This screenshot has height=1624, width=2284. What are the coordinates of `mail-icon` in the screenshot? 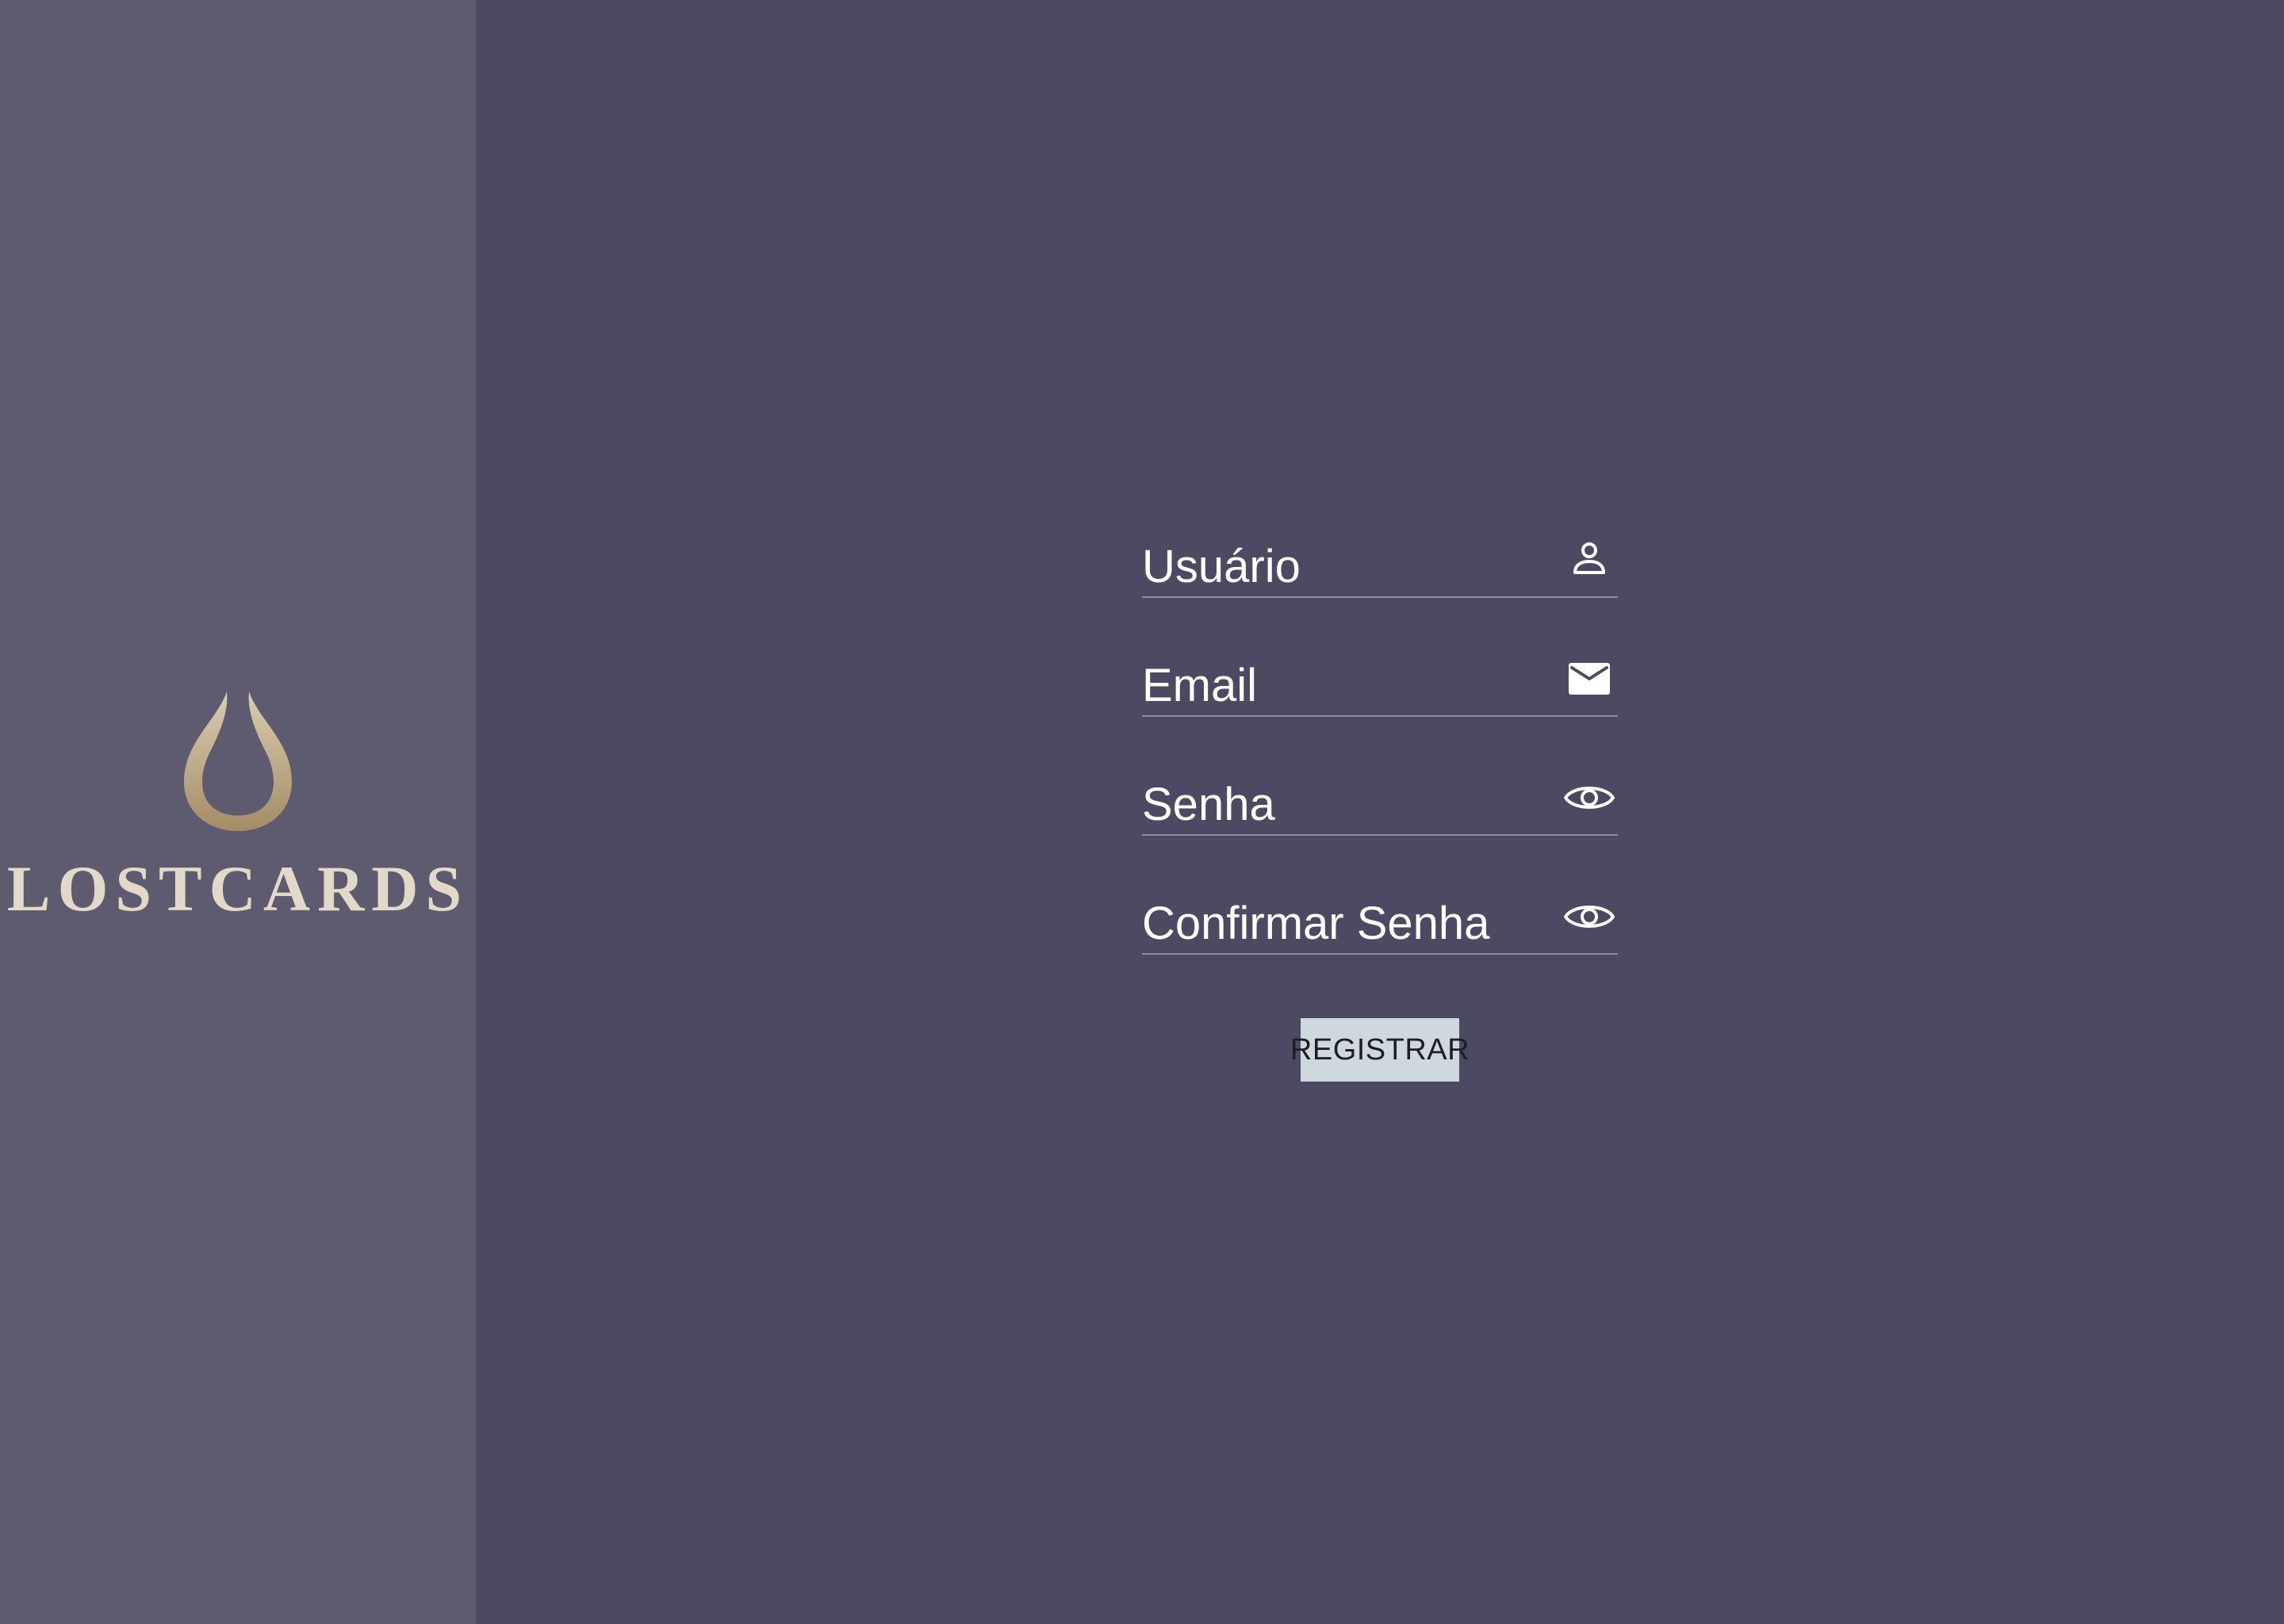 It's located at (1589, 678).